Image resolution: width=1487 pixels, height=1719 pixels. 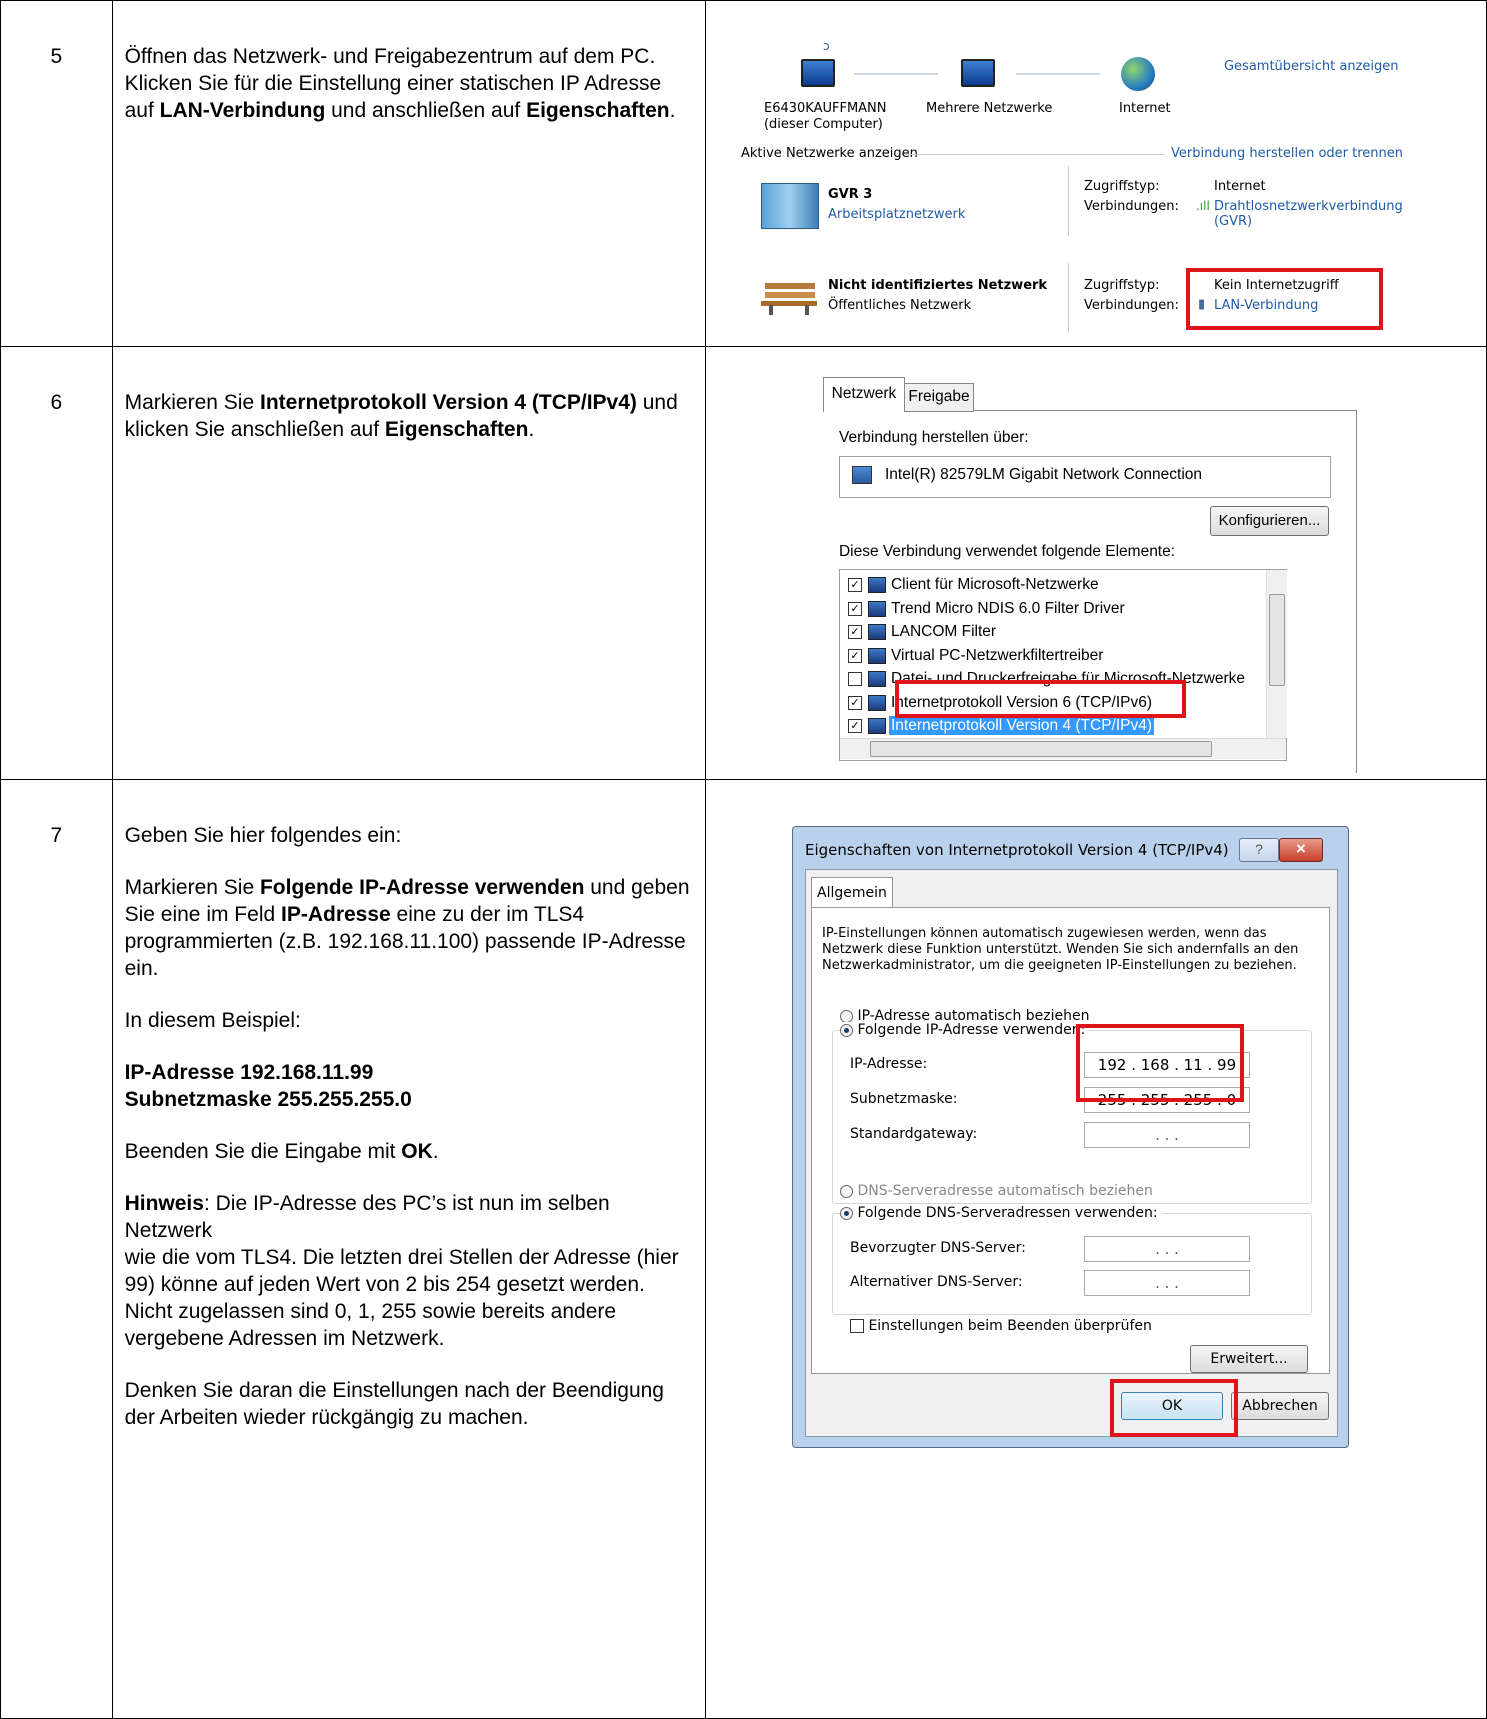 I want to click on connect-disconnect-link: Verbindung herstellen oder trennen, so click(x=1287, y=153).